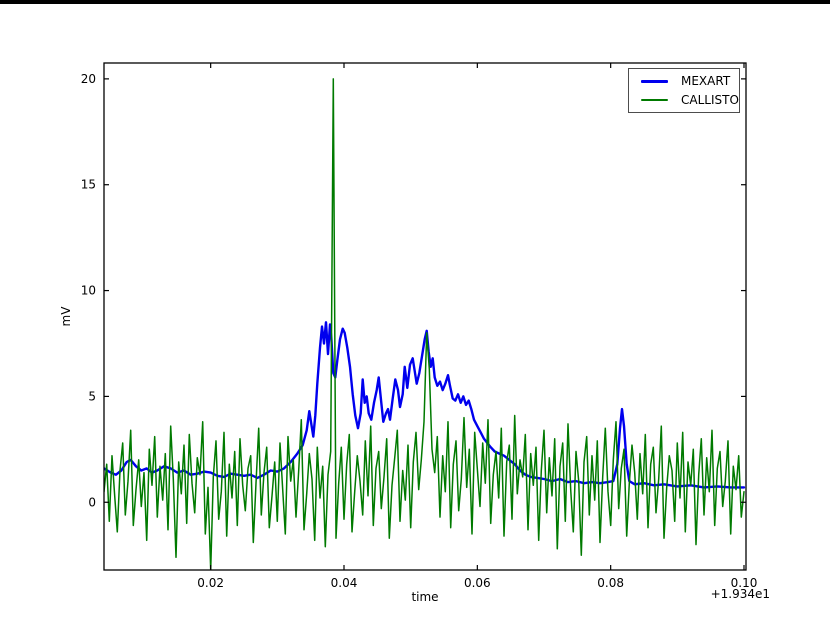 The width and height of the screenshot is (830, 634). Describe the element at coordinates (424, 597) in the screenshot. I see `x-axis-label: time` at that location.